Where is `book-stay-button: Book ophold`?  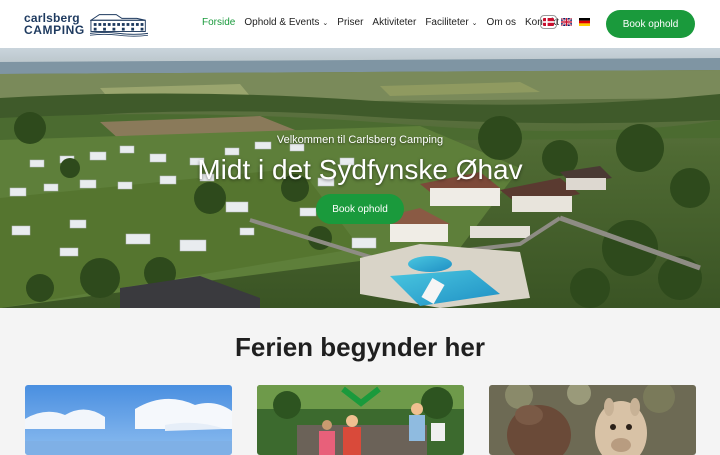 book-stay-button: Book ophold is located at coordinates (650, 24).